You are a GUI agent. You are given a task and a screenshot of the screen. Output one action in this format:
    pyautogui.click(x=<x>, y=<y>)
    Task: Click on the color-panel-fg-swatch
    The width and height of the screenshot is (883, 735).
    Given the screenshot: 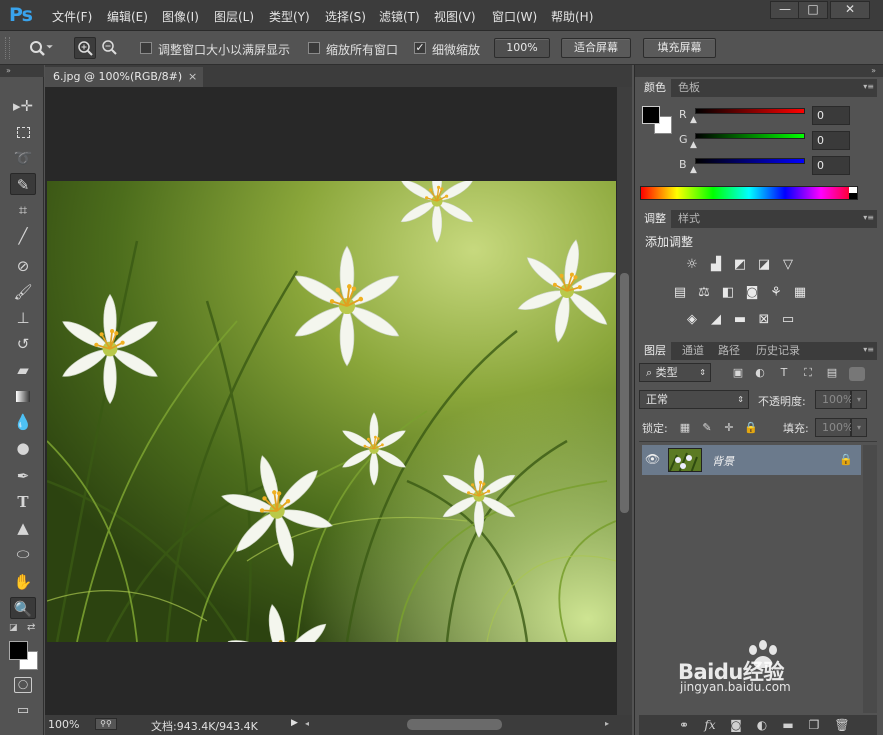 What is the action you would take?
    pyautogui.click(x=651, y=115)
    